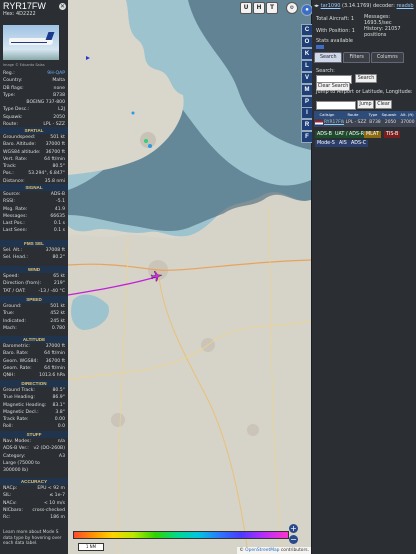 The height and width of the screenshot is (554, 416). Describe the element at coordinates (34, 243) in the screenshot. I see `section-title: FMS SEL` at that location.